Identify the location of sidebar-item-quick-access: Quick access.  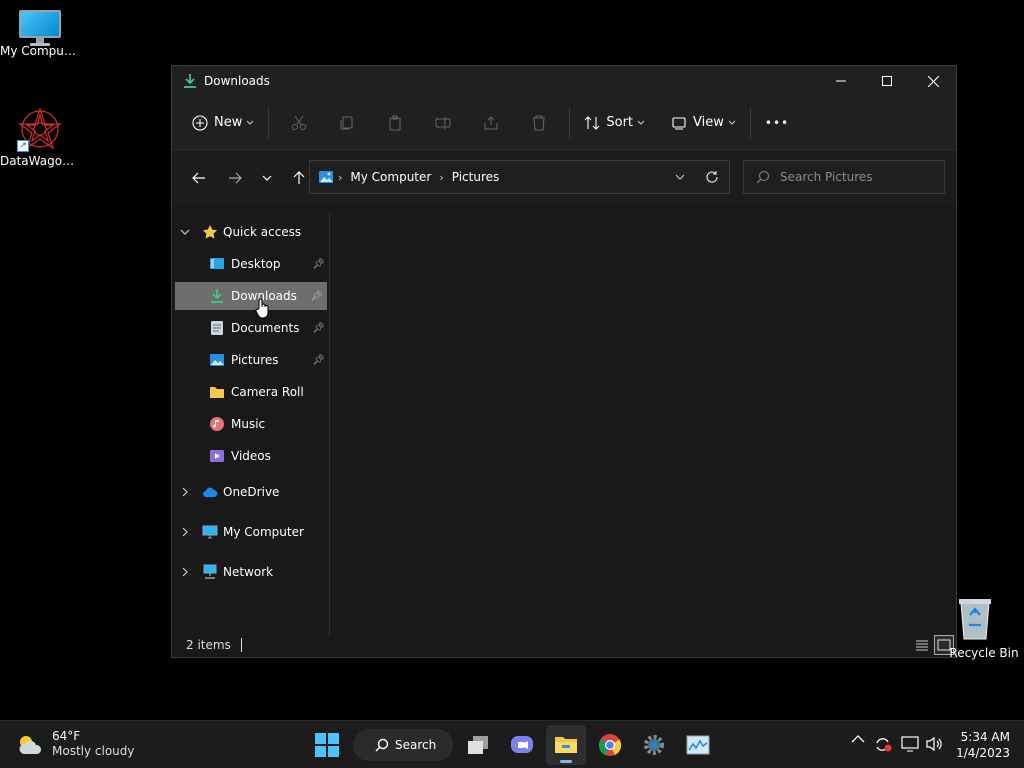
(250, 232).